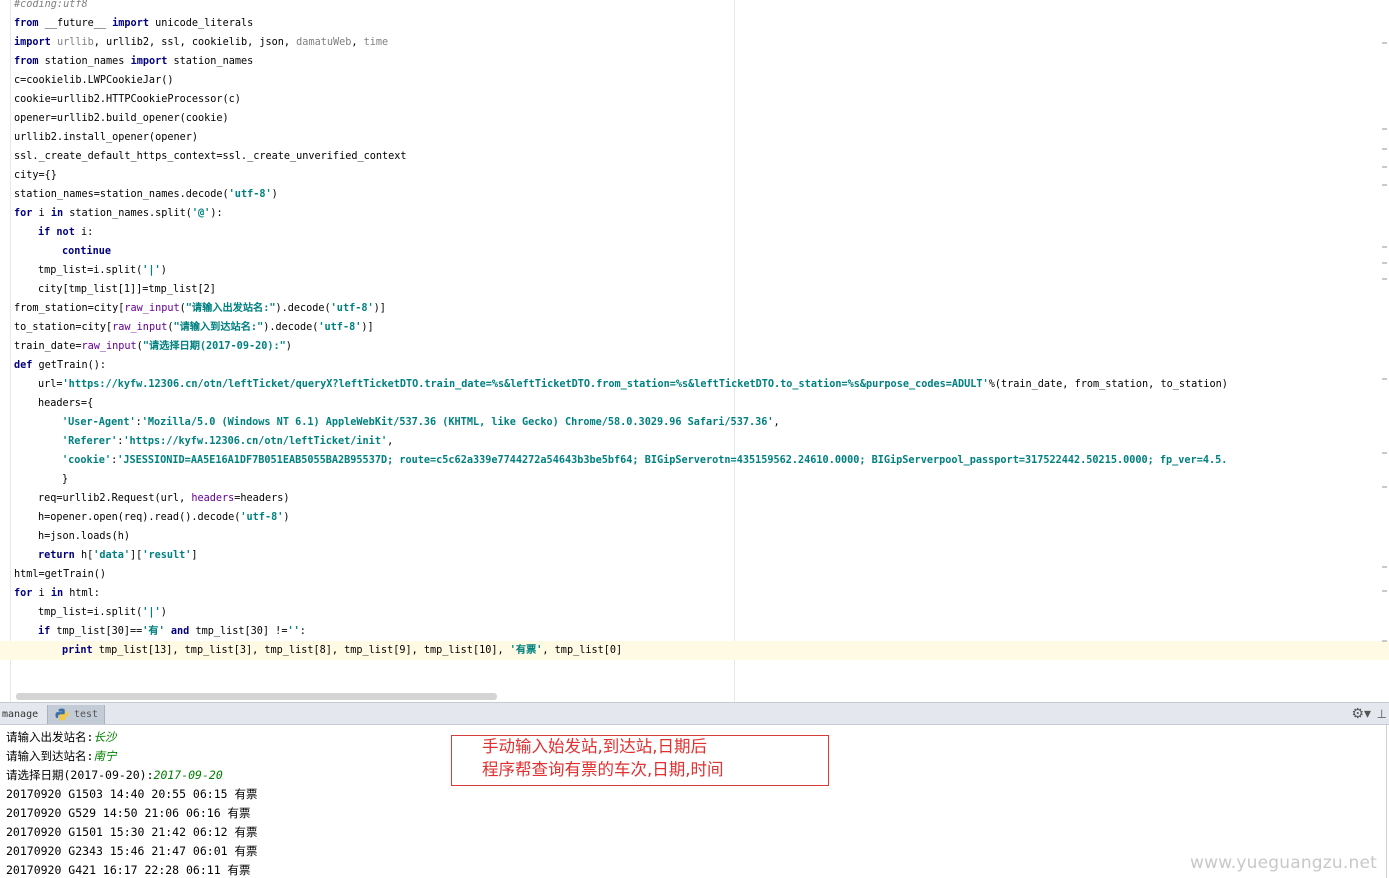  Describe the element at coordinates (60, 574) in the screenshot. I see `code-line: html=getTrain()` at that location.